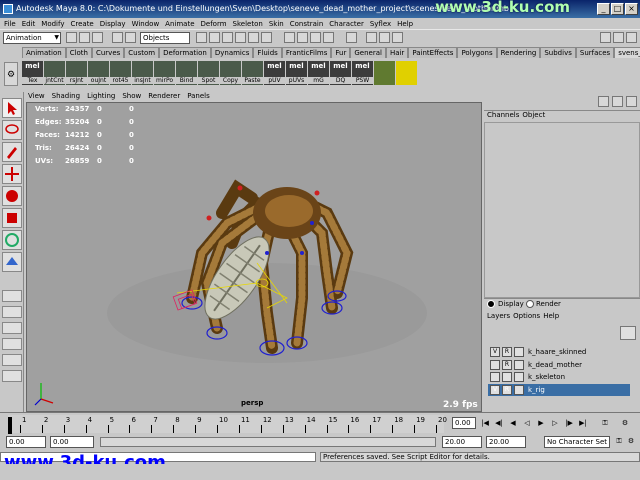 This screenshot has width=640, height=480. Describe the element at coordinates (12, 328) in the screenshot. I see `two-pane-layout-icon` at that location.